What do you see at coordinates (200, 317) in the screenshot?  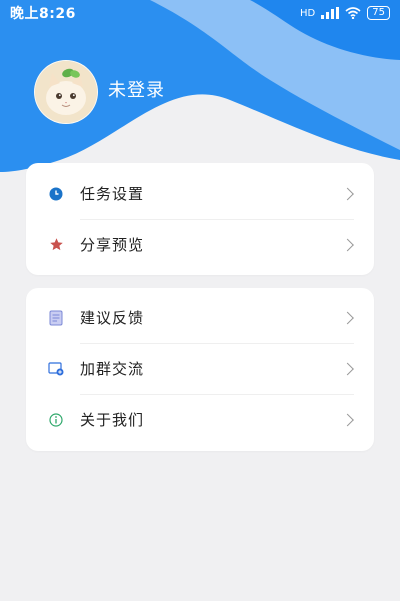 I see `menu-item-feedback: 建议反馈` at bounding box center [200, 317].